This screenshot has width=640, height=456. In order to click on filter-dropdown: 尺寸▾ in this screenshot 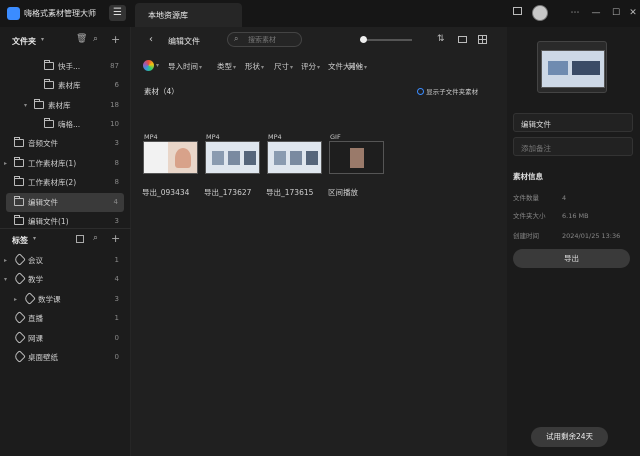, I will do `click(283, 67)`.